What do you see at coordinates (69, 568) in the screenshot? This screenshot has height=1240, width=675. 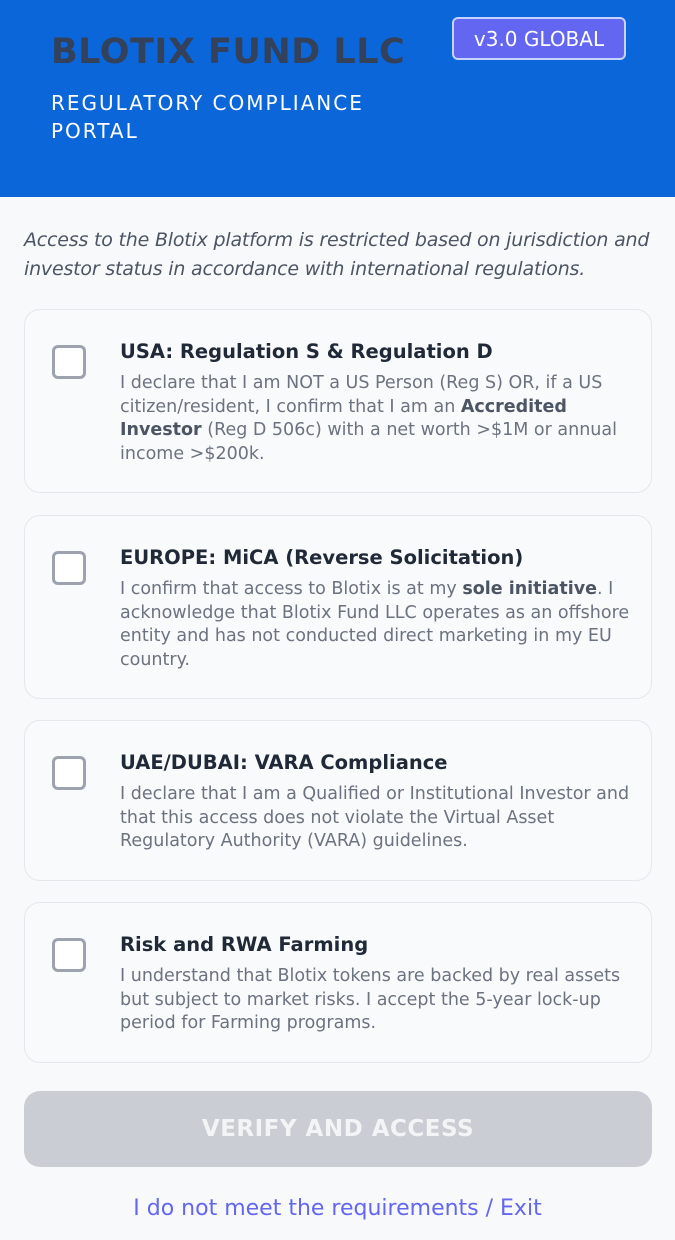 I see `checkbox-europe` at bounding box center [69, 568].